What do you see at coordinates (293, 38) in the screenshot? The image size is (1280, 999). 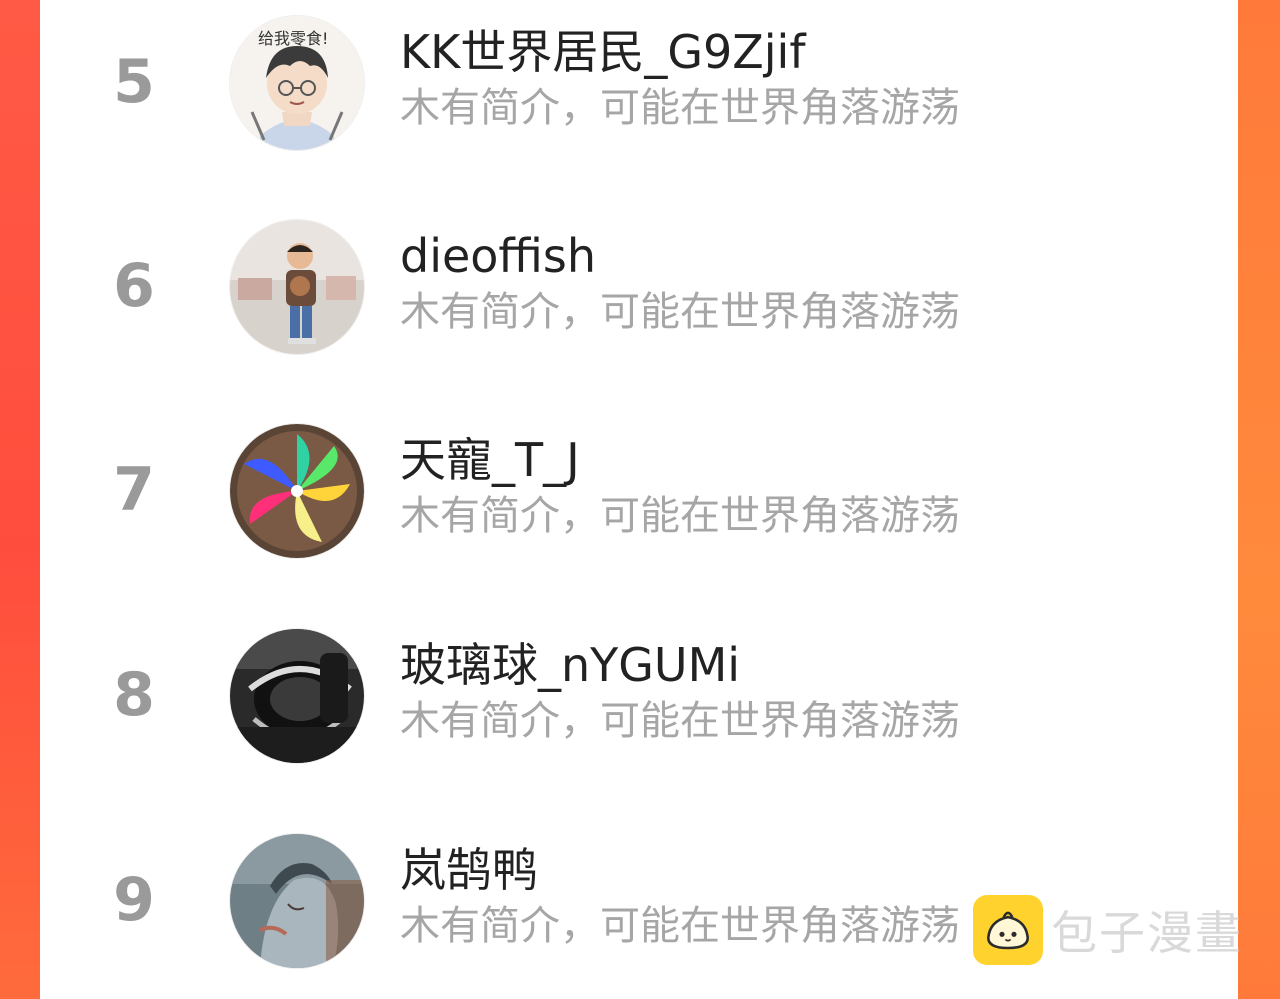 I see `svg-text: 给我零食!` at bounding box center [293, 38].